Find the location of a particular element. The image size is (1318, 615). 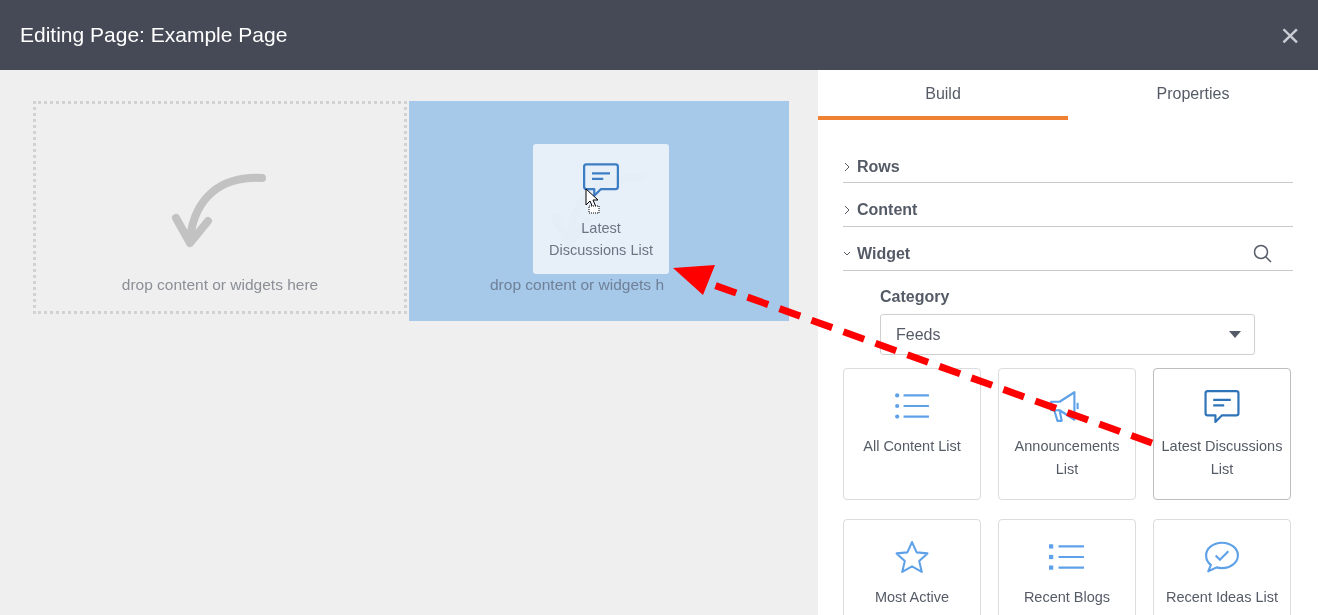

widget-tile: Most Active is located at coordinates (912, 567).